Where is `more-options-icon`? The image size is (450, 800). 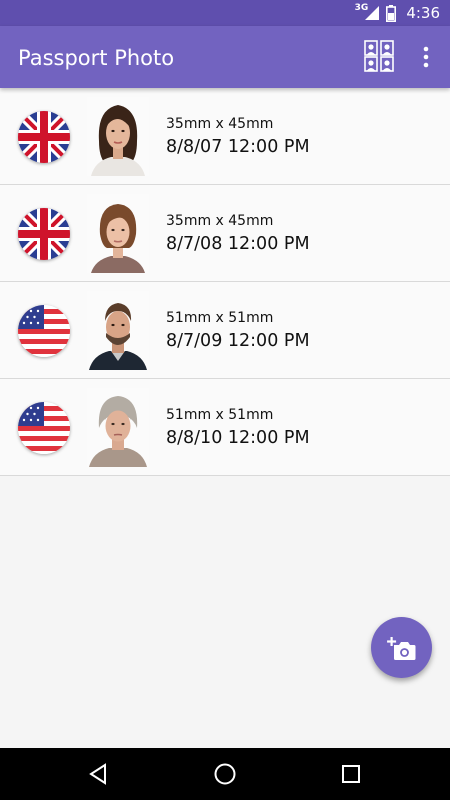 more-options-icon is located at coordinates (426, 57).